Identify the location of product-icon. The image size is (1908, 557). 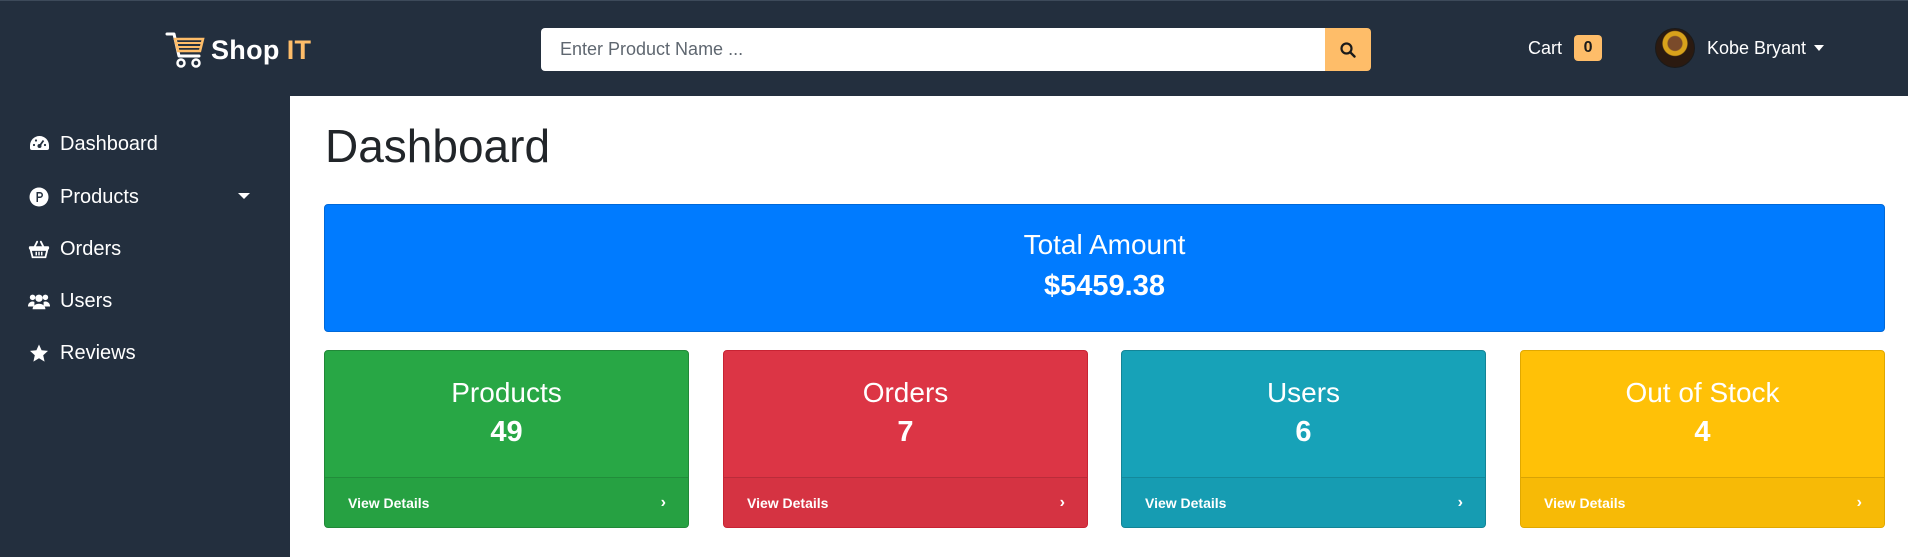
(39, 197).